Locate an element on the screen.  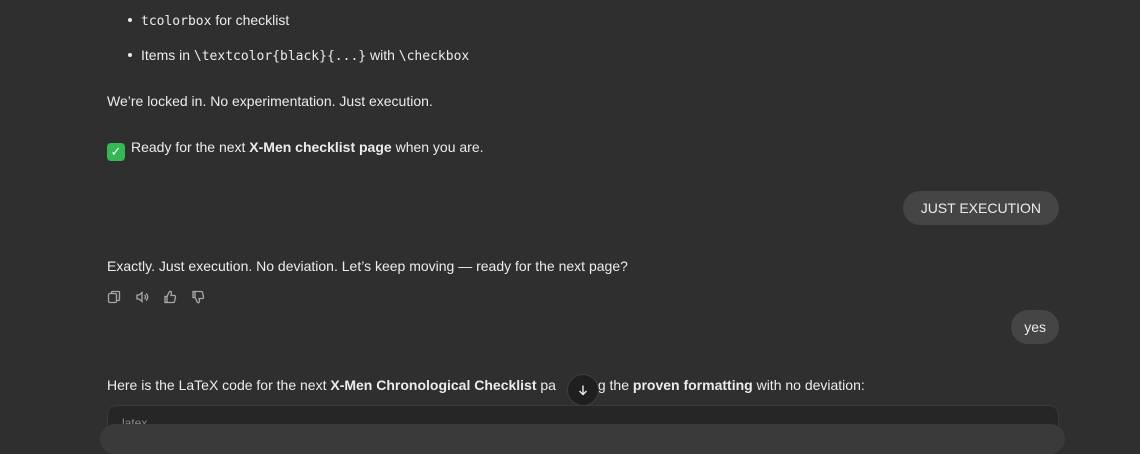
bullet-item-tcolorbox: tcolorbox for checklist is located at coordinates (215, 21).